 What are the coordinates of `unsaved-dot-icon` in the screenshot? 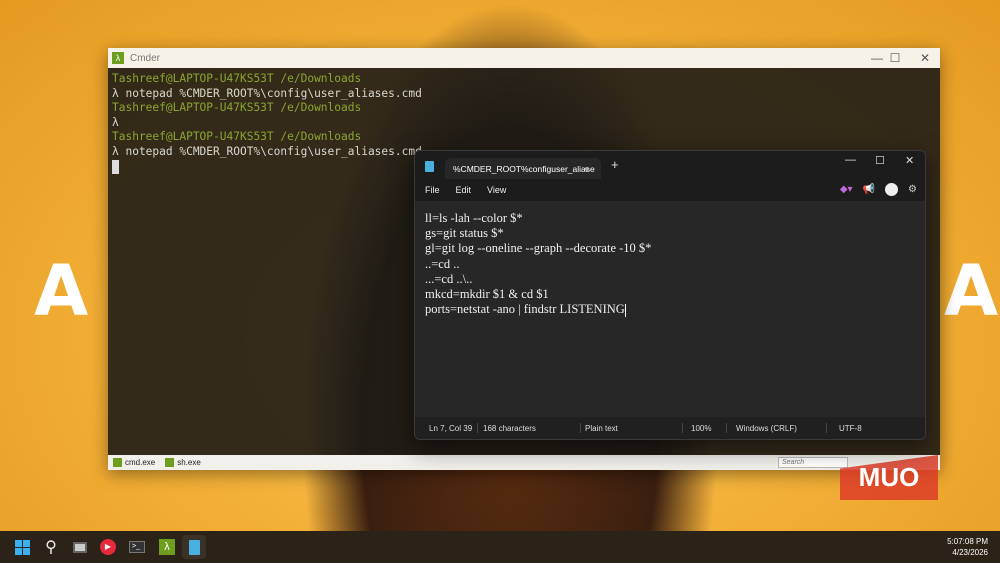 It's located at (587, 169).